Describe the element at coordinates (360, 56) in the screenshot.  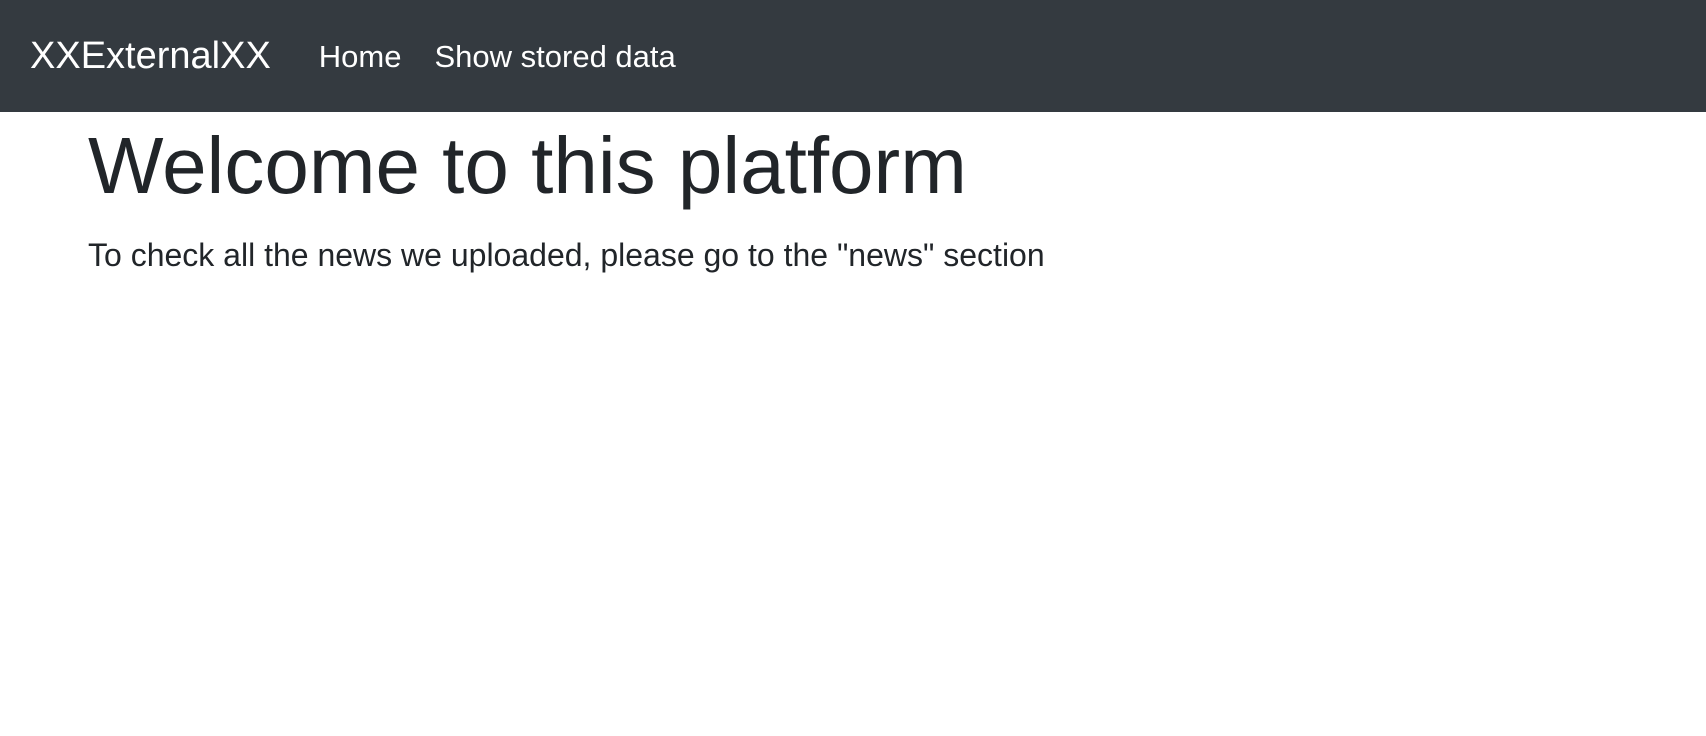
I see `nav-link-home: Home` at that location.